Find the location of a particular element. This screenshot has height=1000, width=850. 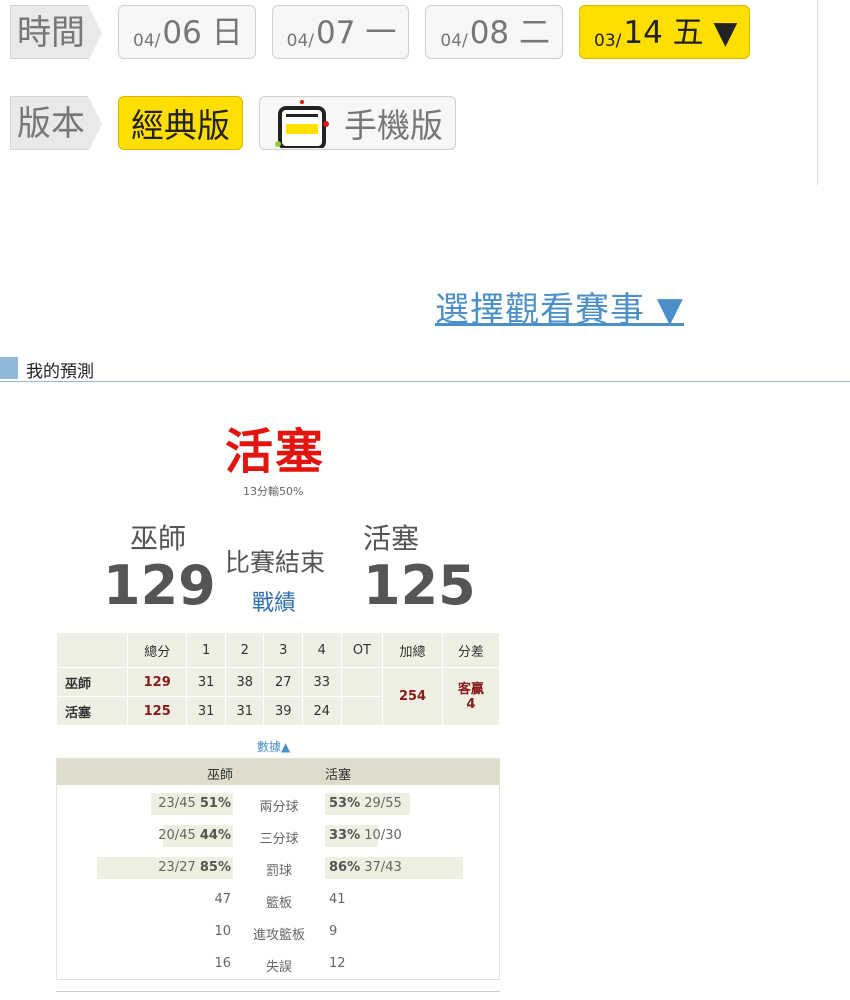

stat-row: 10 9 進攻籃板 is located at coordinates (279, 932).